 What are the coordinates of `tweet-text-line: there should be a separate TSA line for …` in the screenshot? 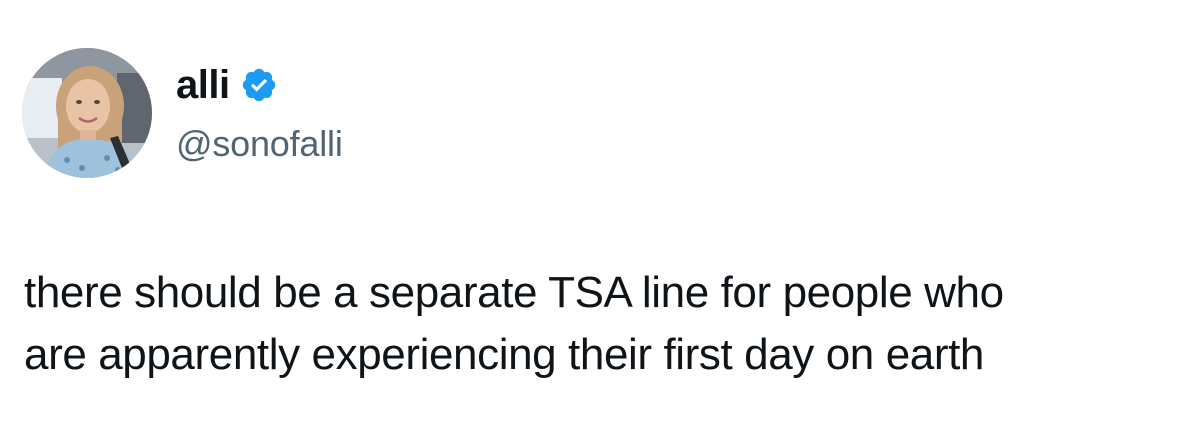 It's located at (514, 292).